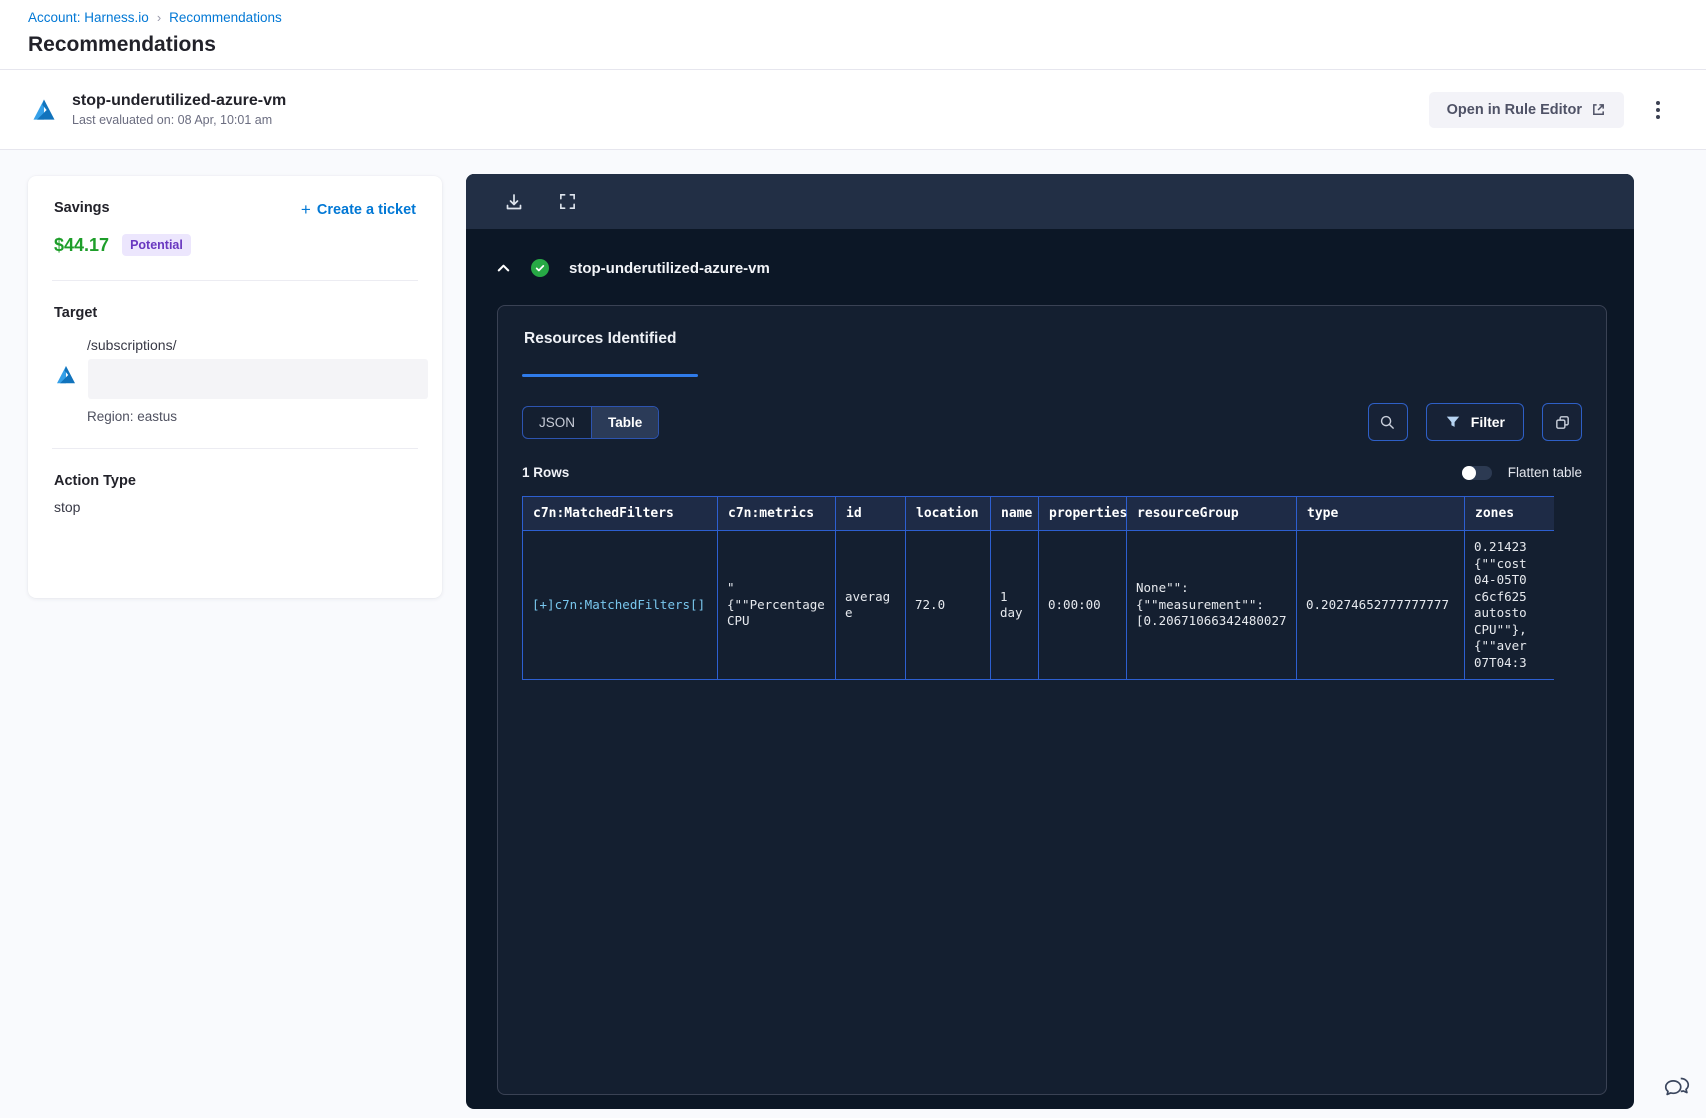  Describe the element at coordinates (1658, 110) in the screenshot. I see `more-options-kebab-menu` at that location.